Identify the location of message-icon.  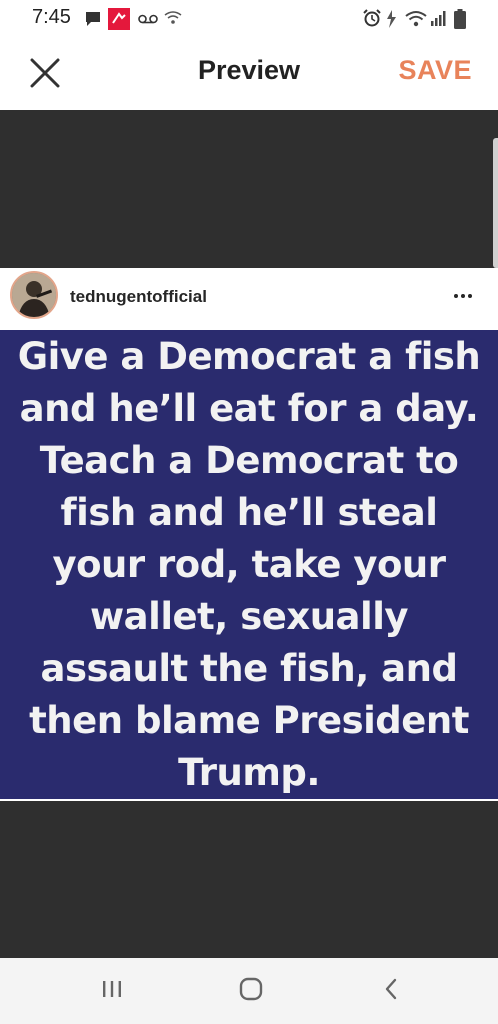
(93, 21).